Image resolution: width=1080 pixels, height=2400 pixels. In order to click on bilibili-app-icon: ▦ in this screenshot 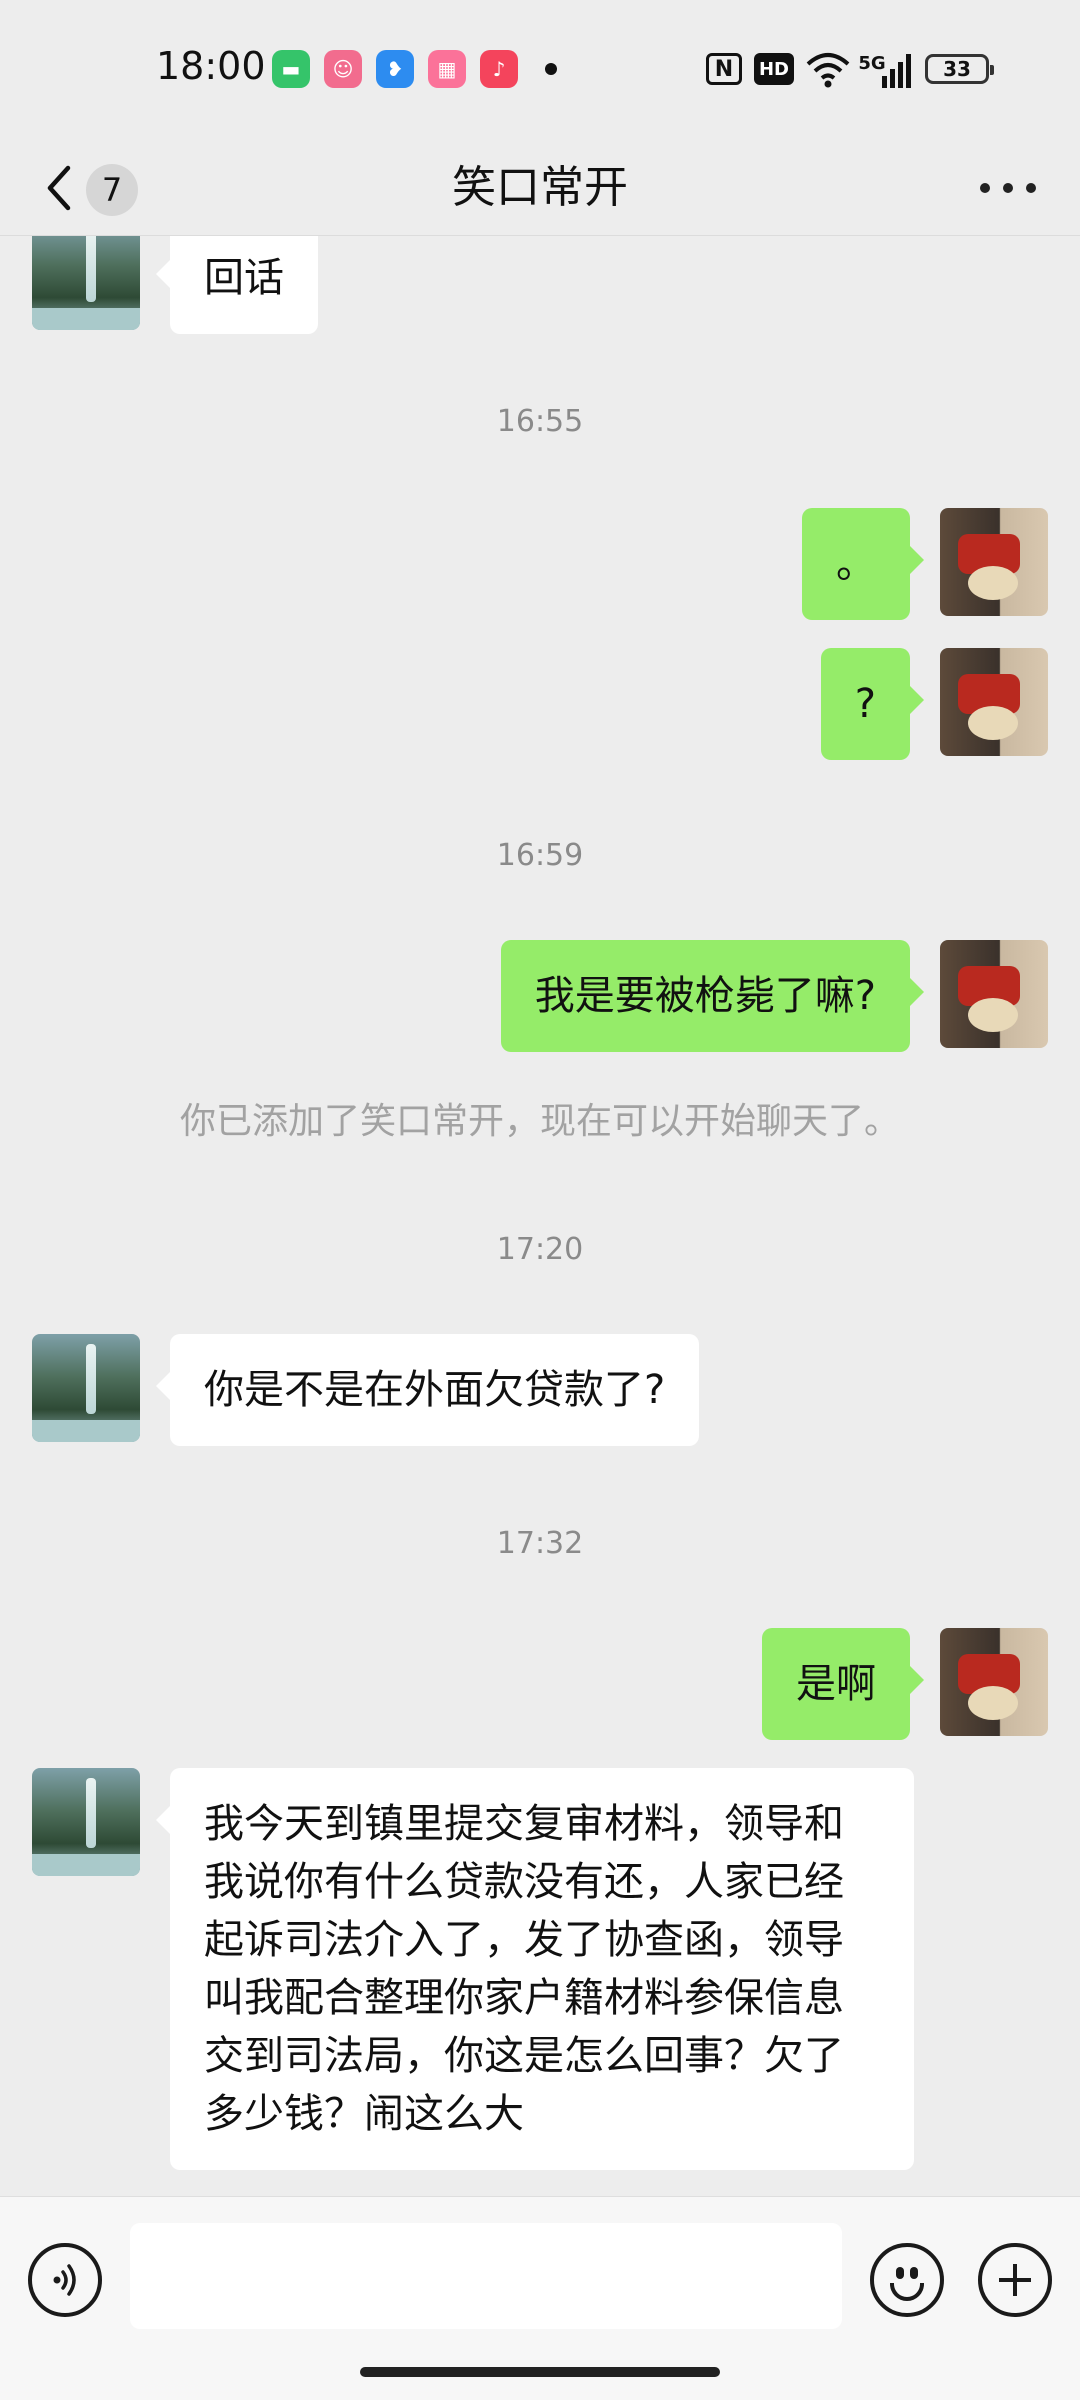, I will do `click(447, 69)`.